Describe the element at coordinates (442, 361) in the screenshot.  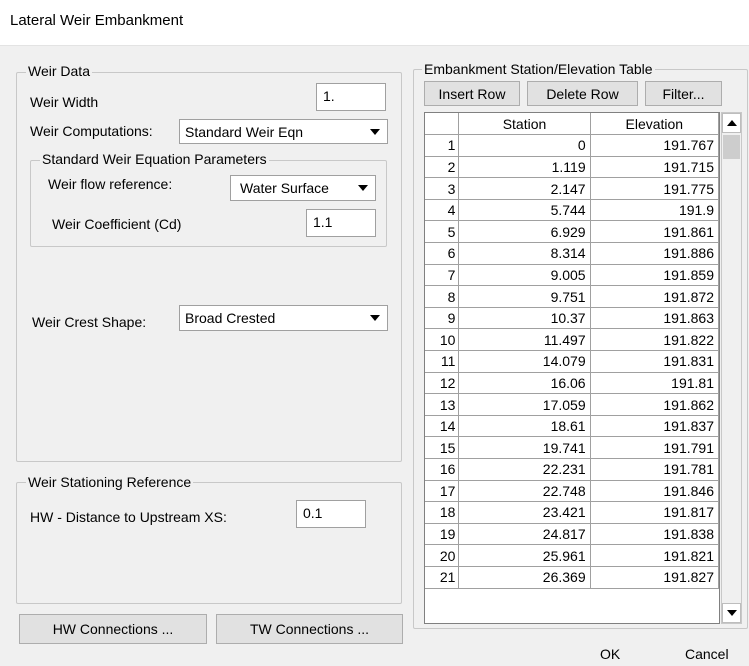
I see `row-number-cell: 11` at that location.